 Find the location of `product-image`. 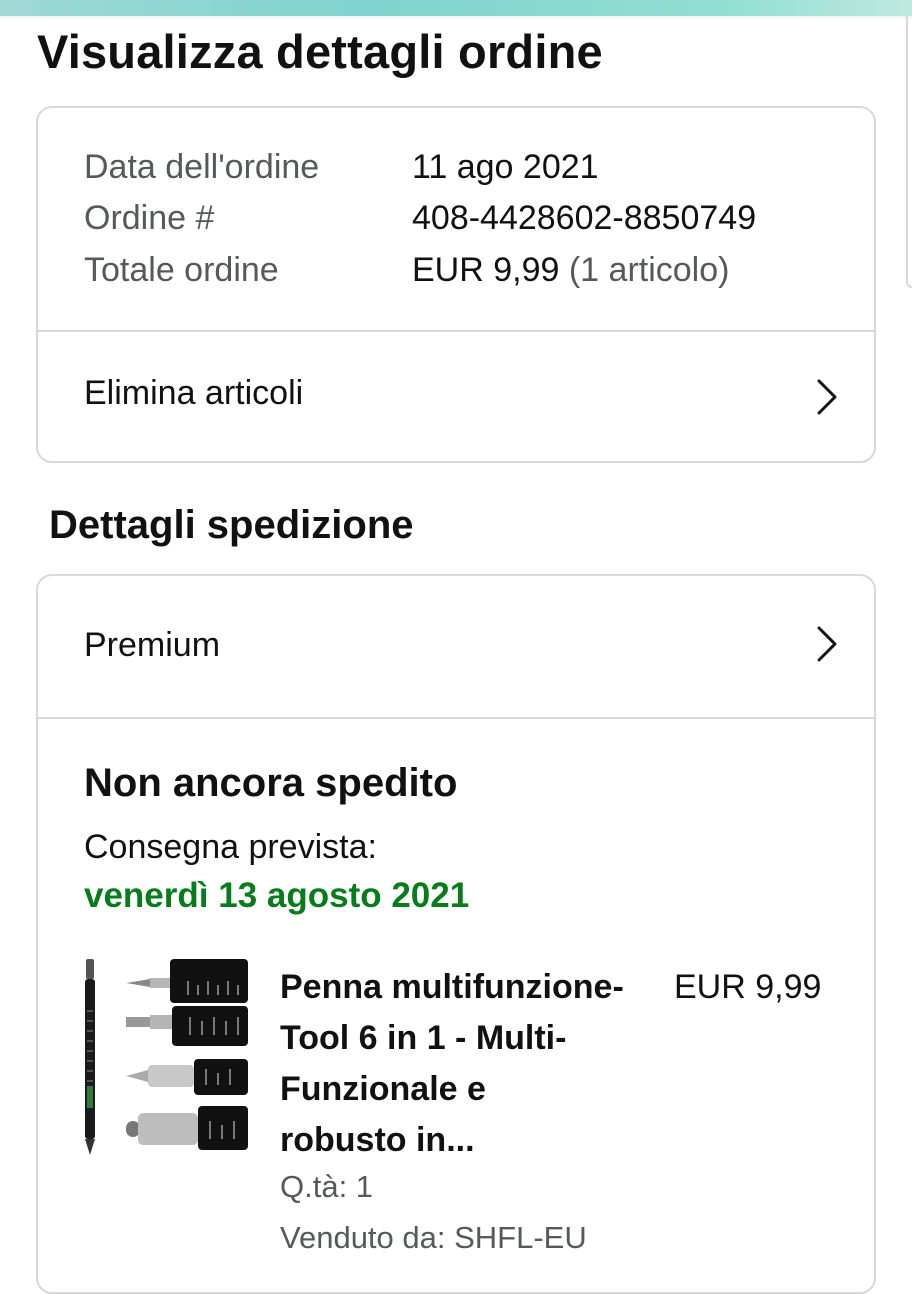

product-image is located at coordinates (163, 1056).